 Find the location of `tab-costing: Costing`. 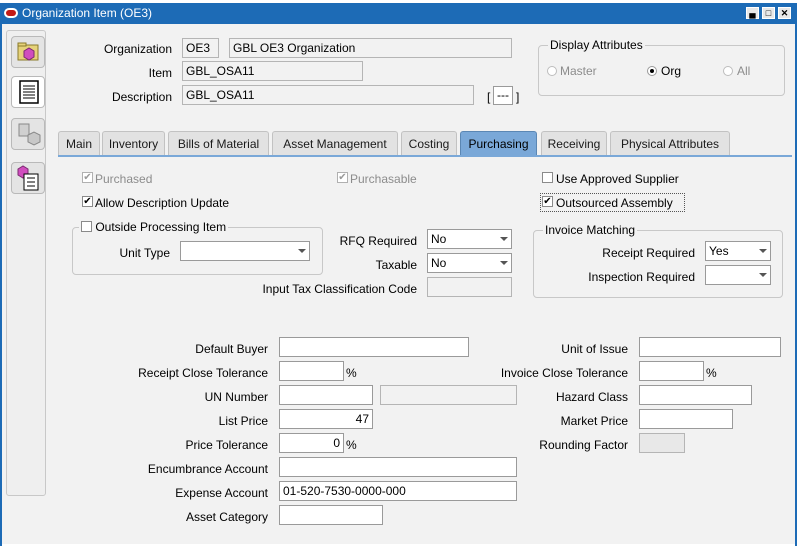

tab-costing: Costing is located at coordinates (429, 143).